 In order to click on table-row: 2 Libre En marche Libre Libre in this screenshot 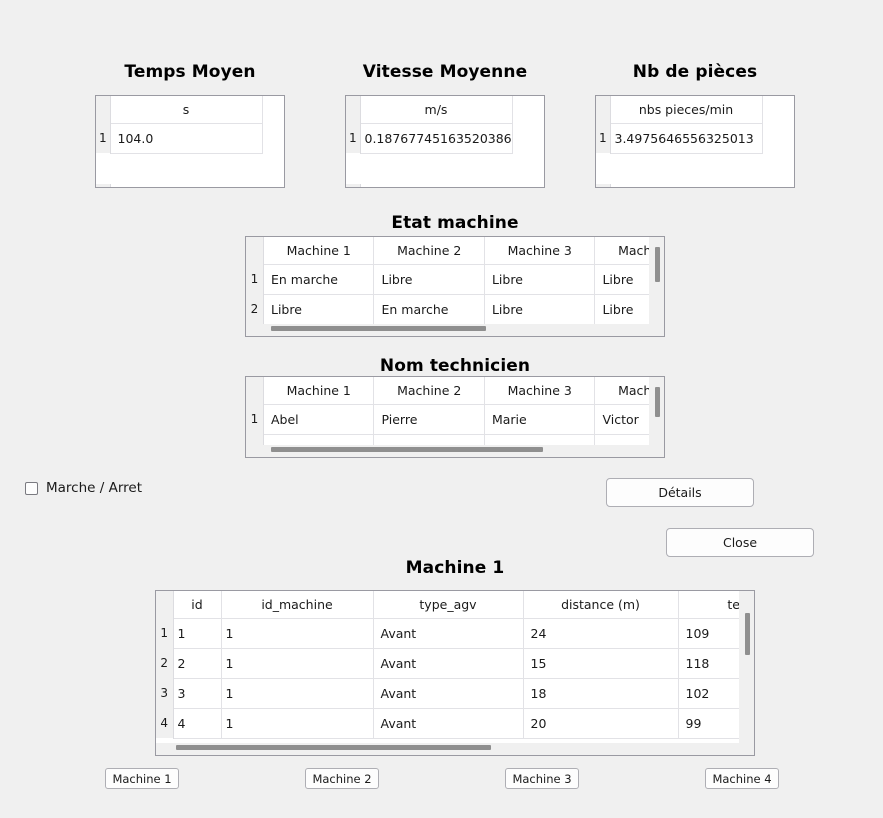, I will do `click(447, 309)`.